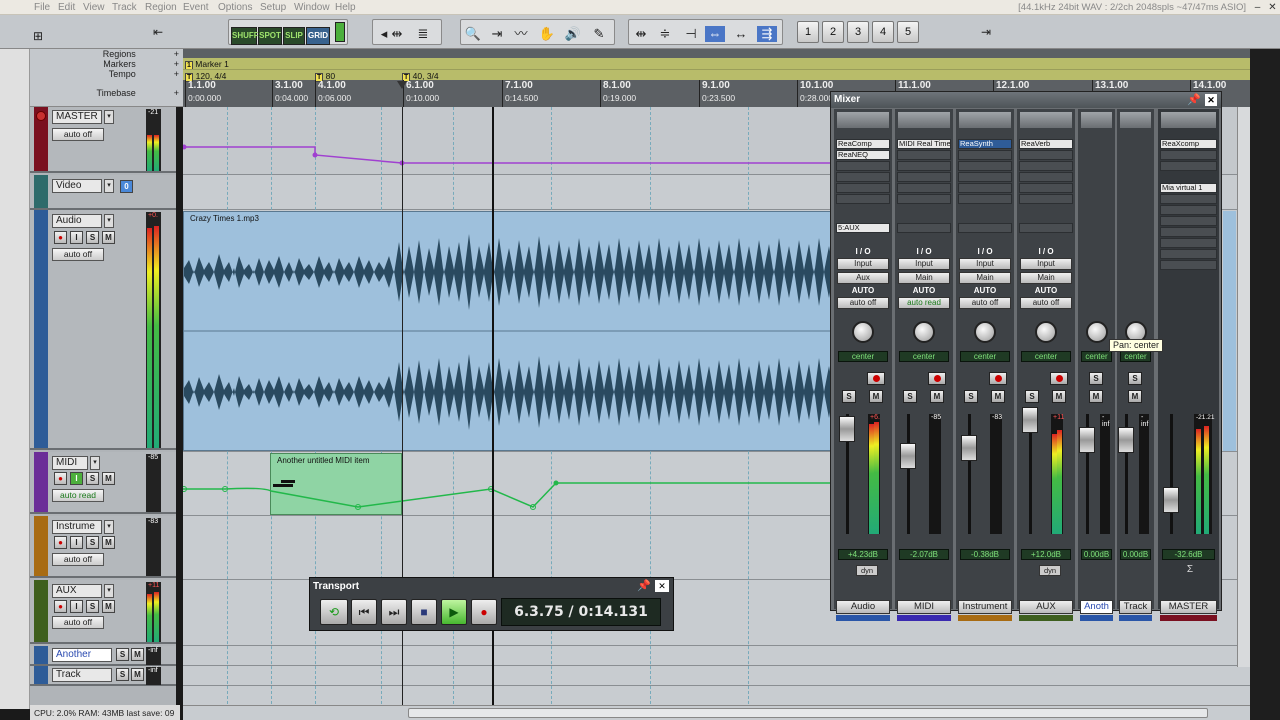 The image size is (1280, 720). Describe the element at coordinates (270, 36) in the screenshot. I see `spot-mode-button: SPOT` at that location.